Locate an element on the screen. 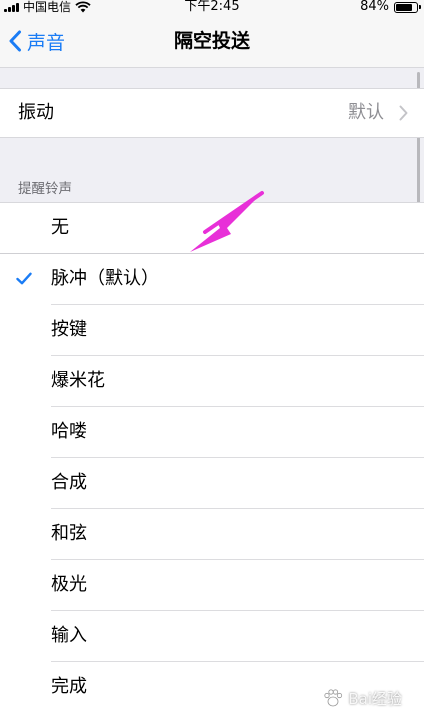 The image size is (424, 715). vibration-value: 默认 is located at coordinates (366, 112).